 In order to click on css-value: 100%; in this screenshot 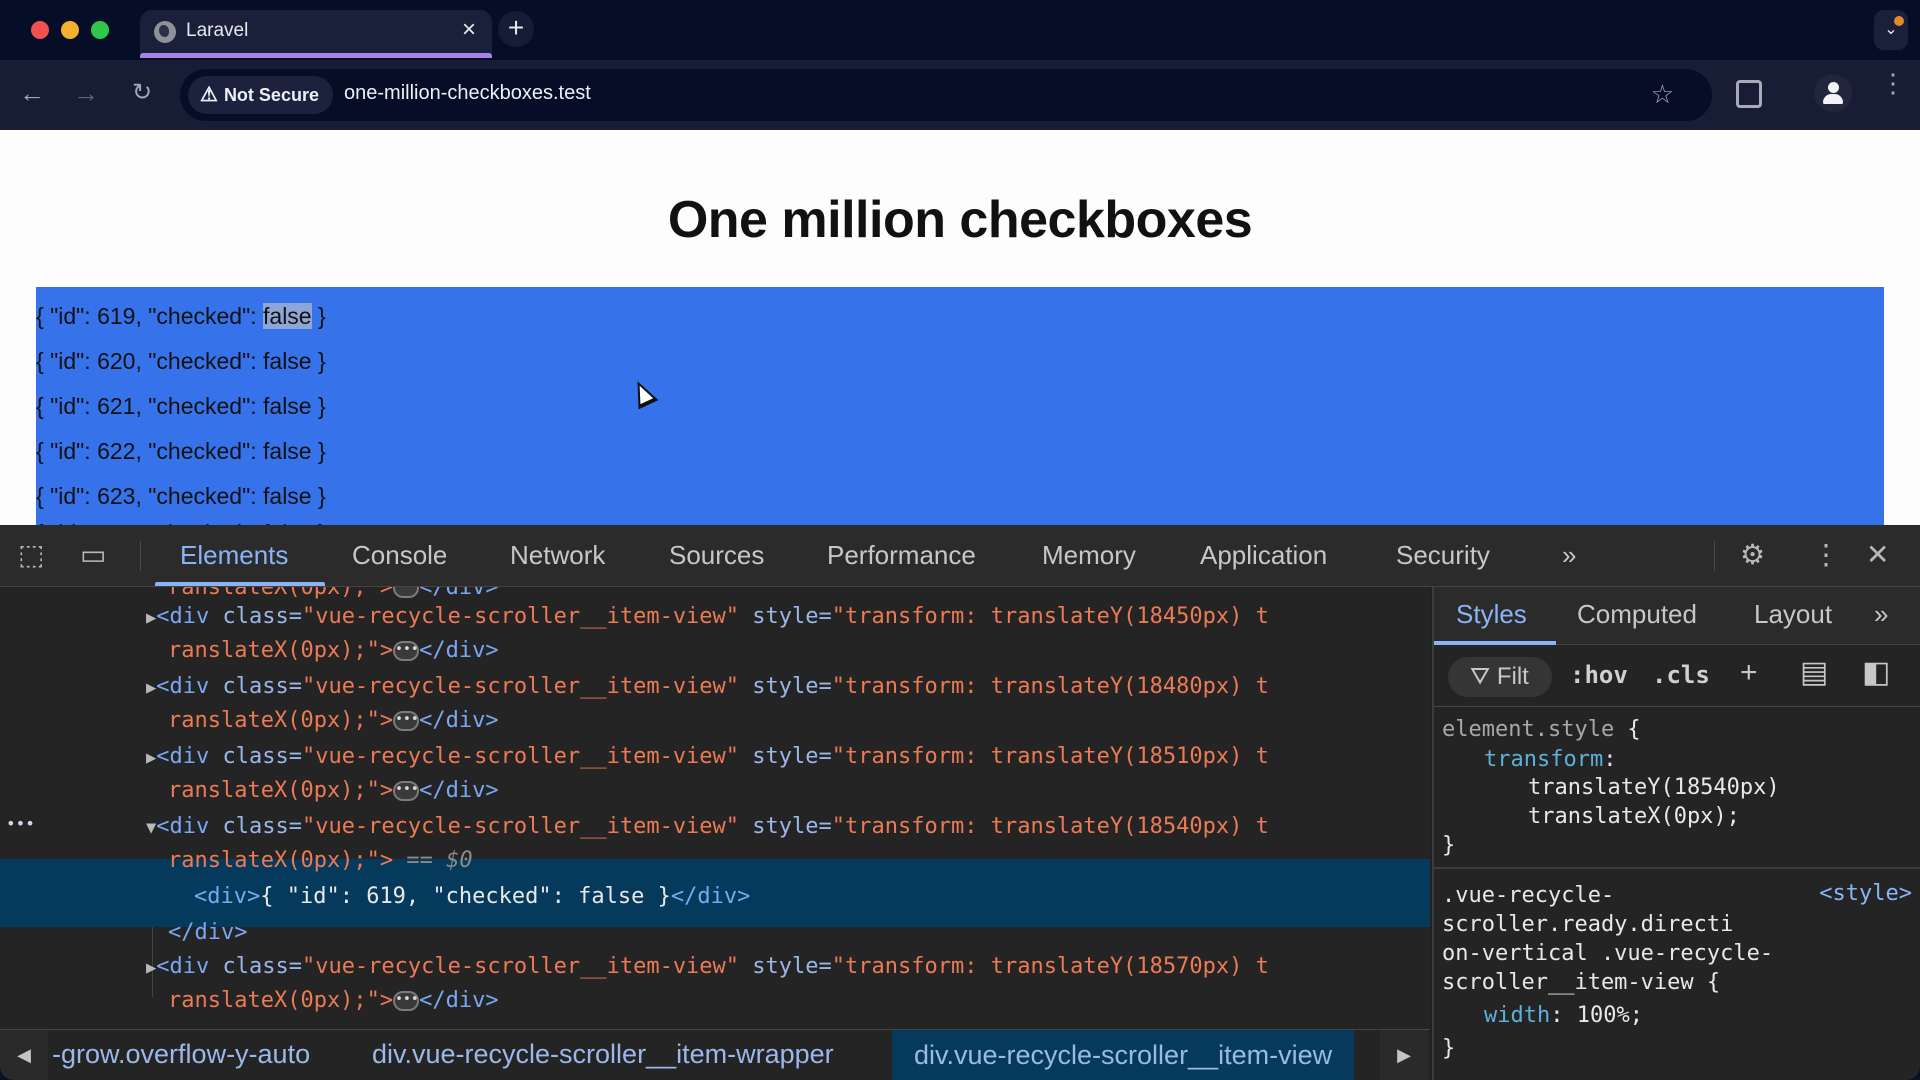, I will do `click(1609, 1015)`.